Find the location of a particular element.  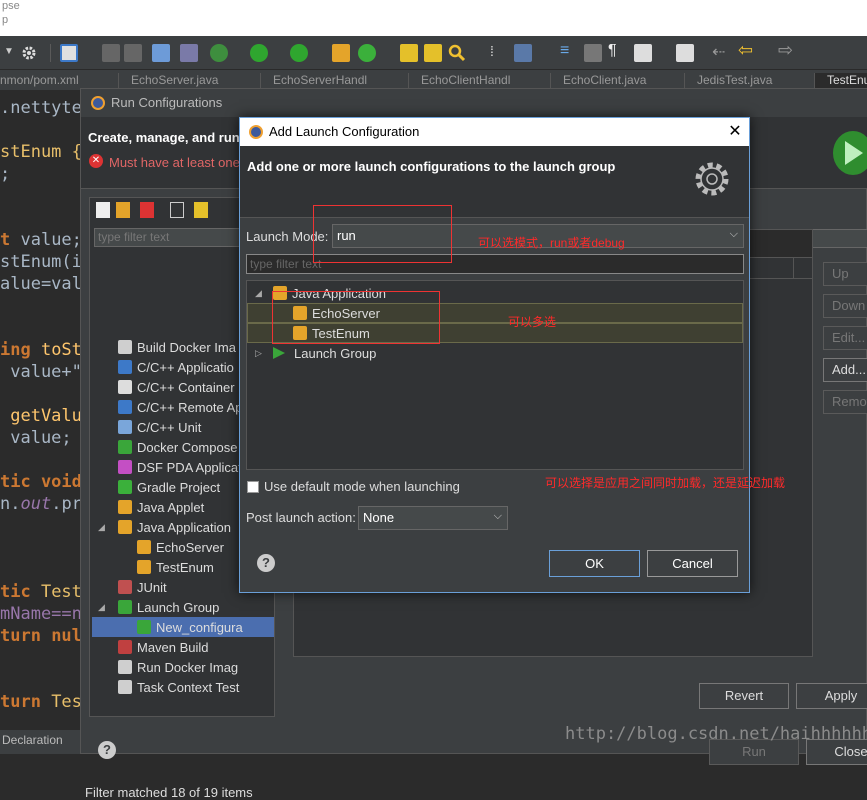

config-tree-item: EchoServer is located at coordinates (180, 547).